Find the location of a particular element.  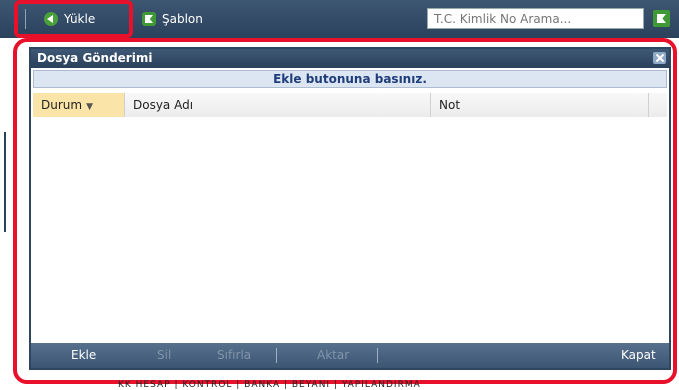

load-button-label: Yükle is located at coordinates (80, 19).